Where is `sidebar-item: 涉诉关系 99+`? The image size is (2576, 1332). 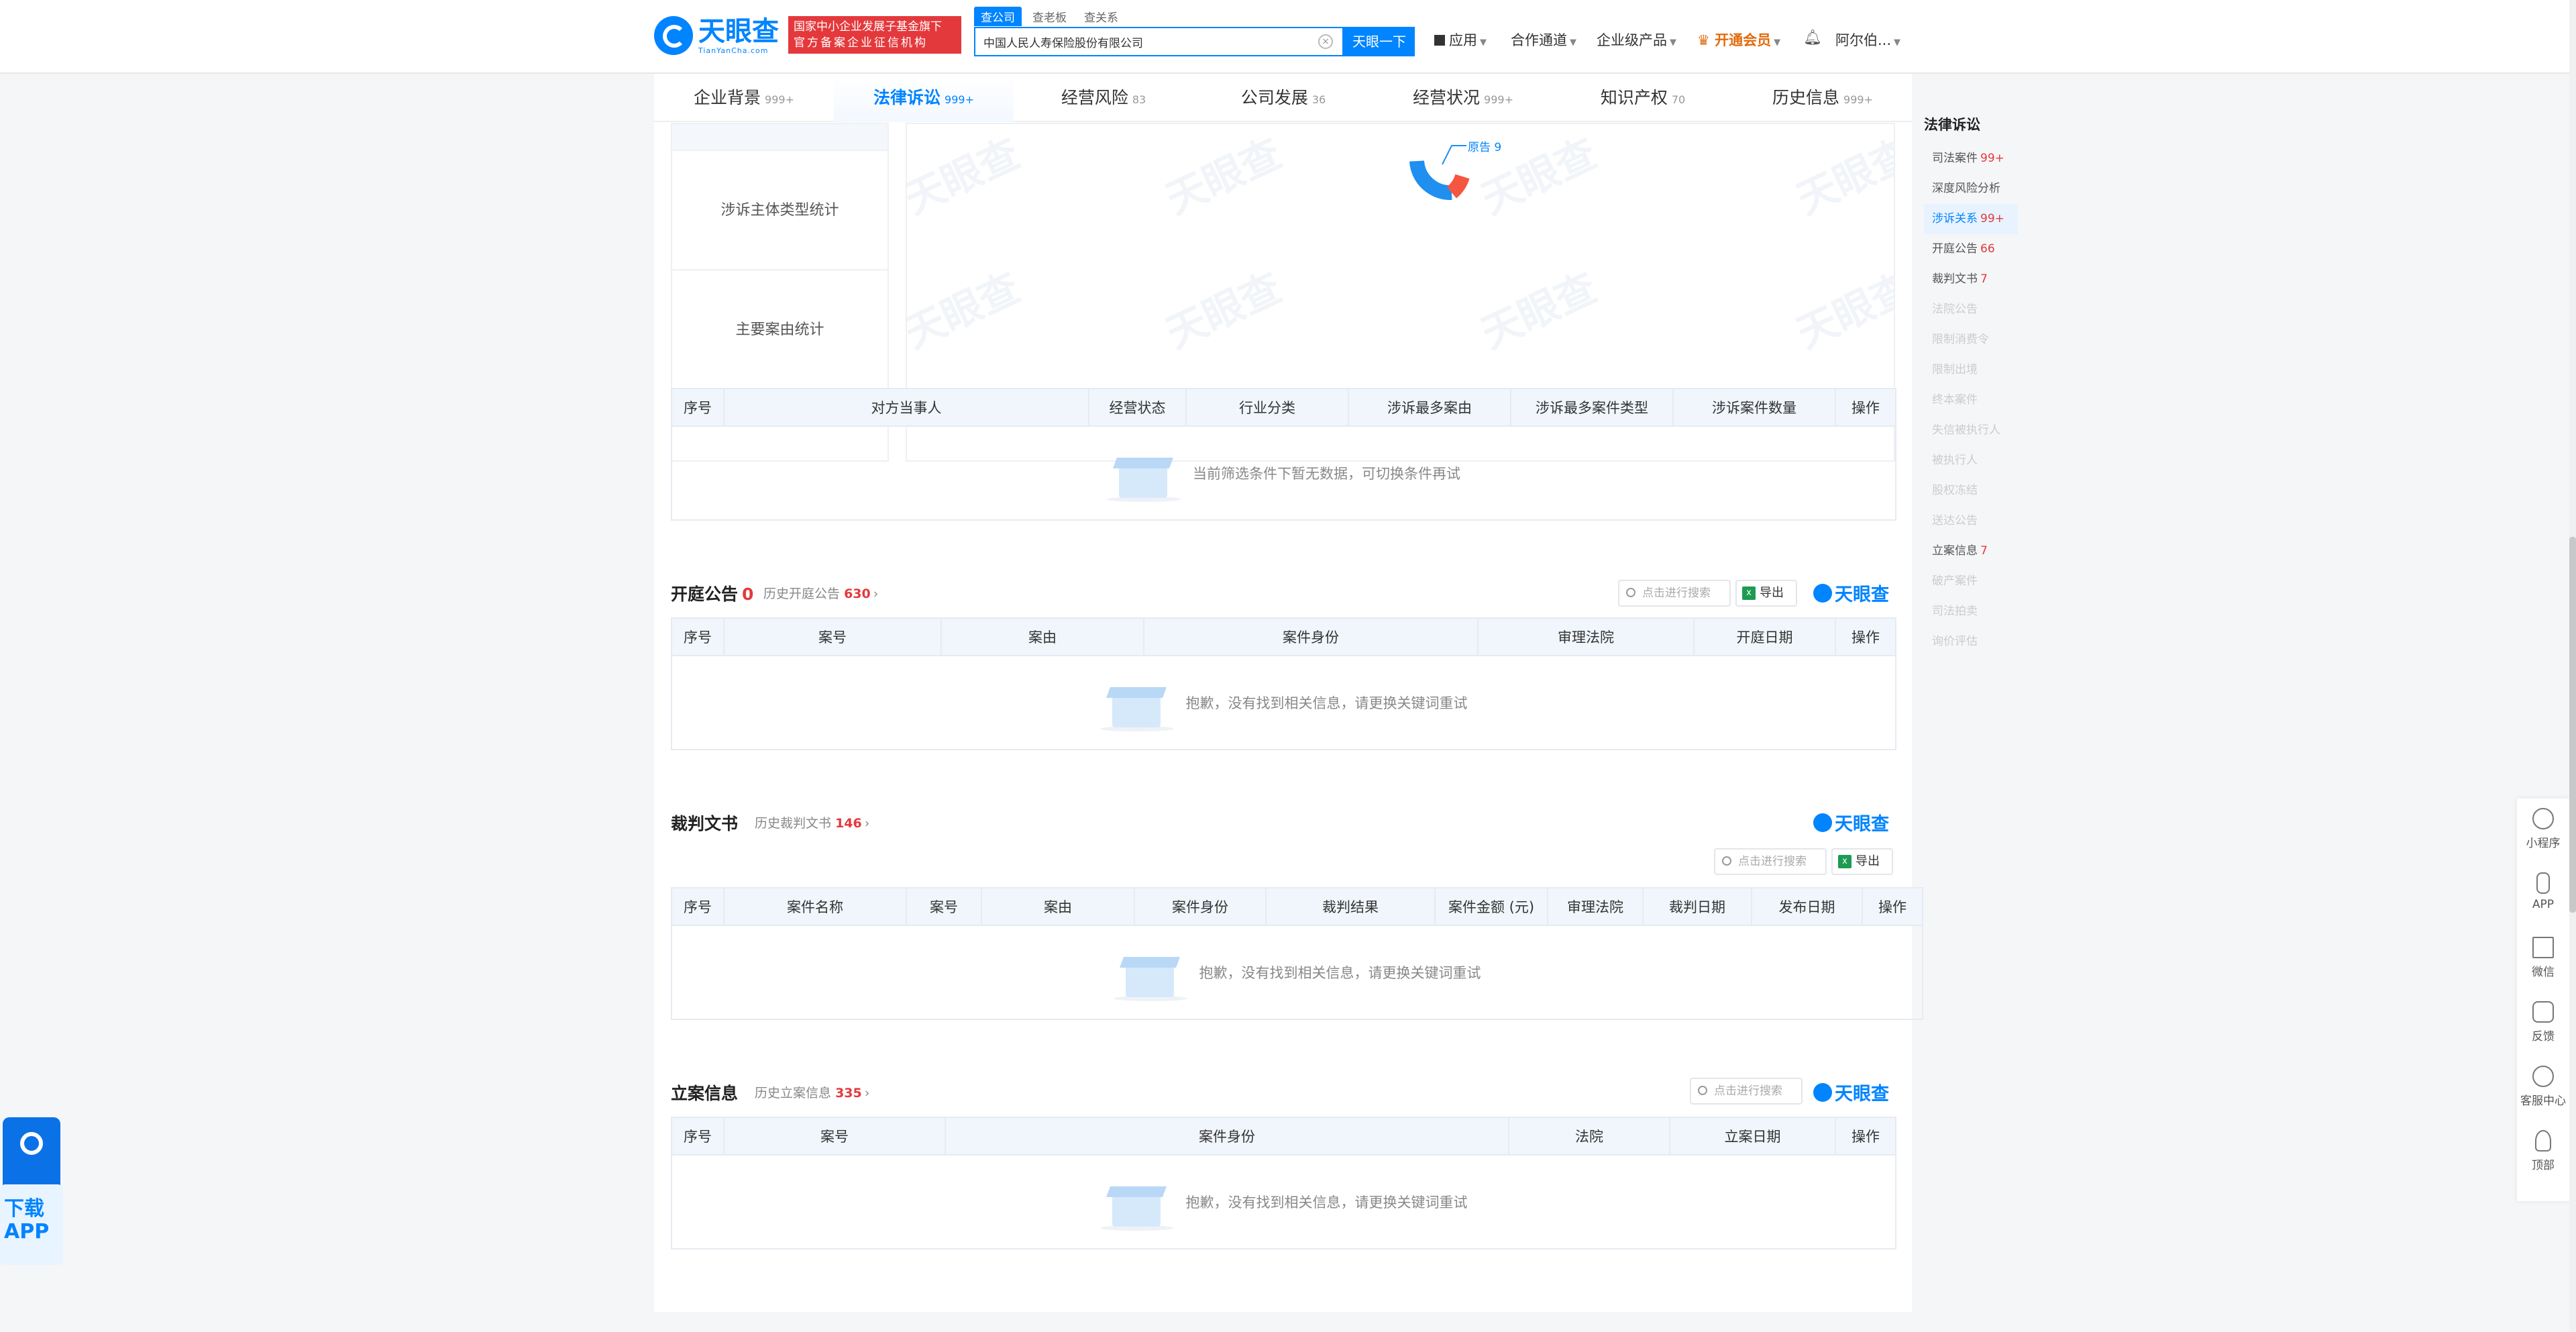 sidebar-item: 涉诉关系 99+ is located at coordinates (1971, 219).